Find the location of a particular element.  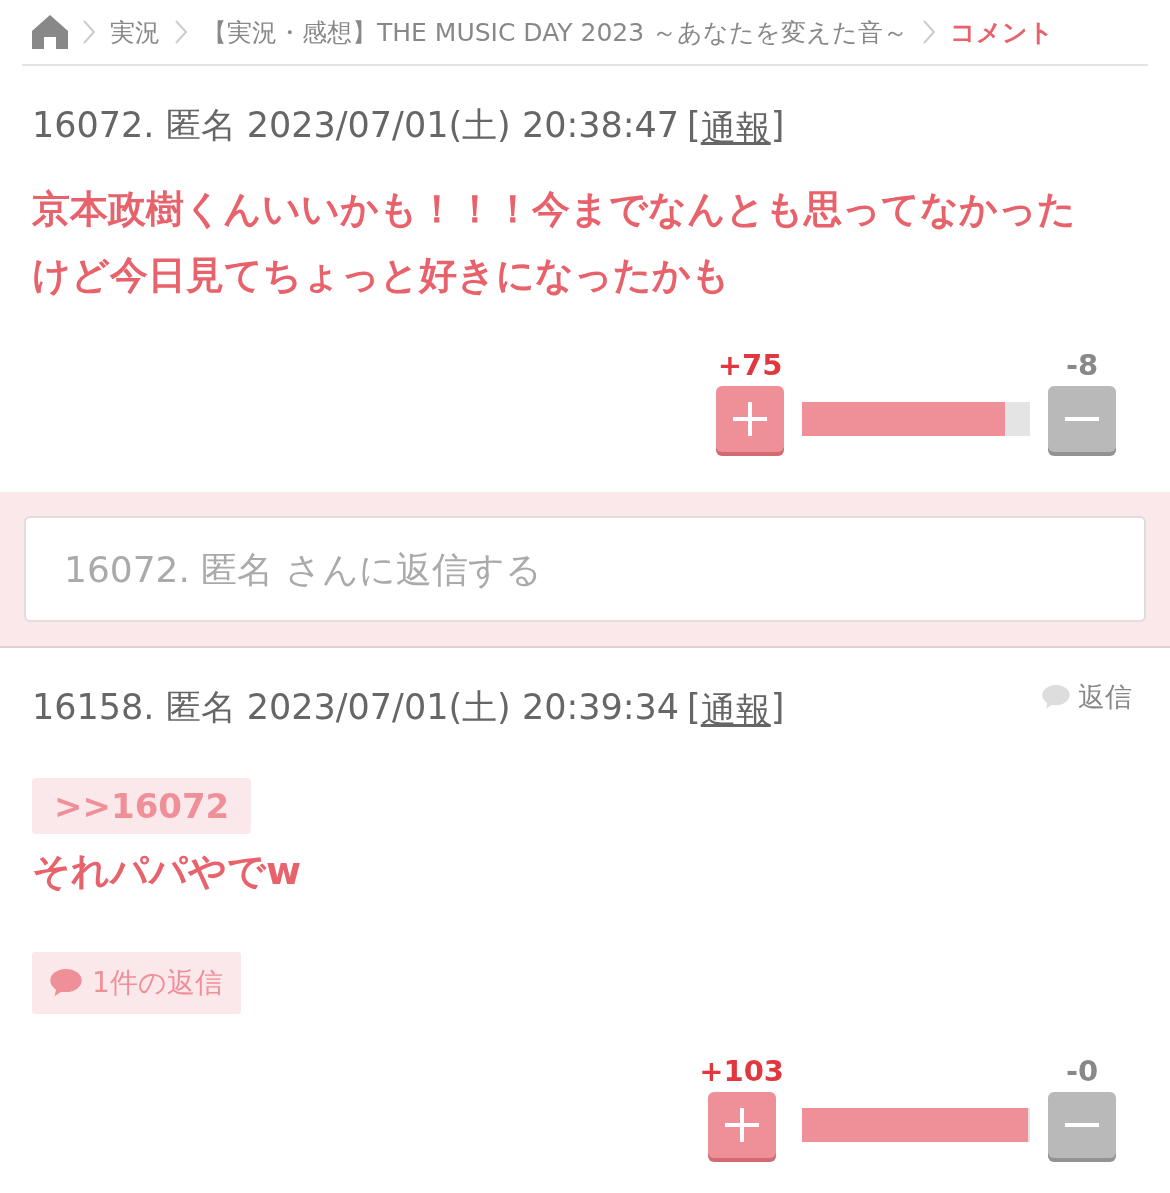

minus-count: -0 is located at coordinates (1082, 1071).